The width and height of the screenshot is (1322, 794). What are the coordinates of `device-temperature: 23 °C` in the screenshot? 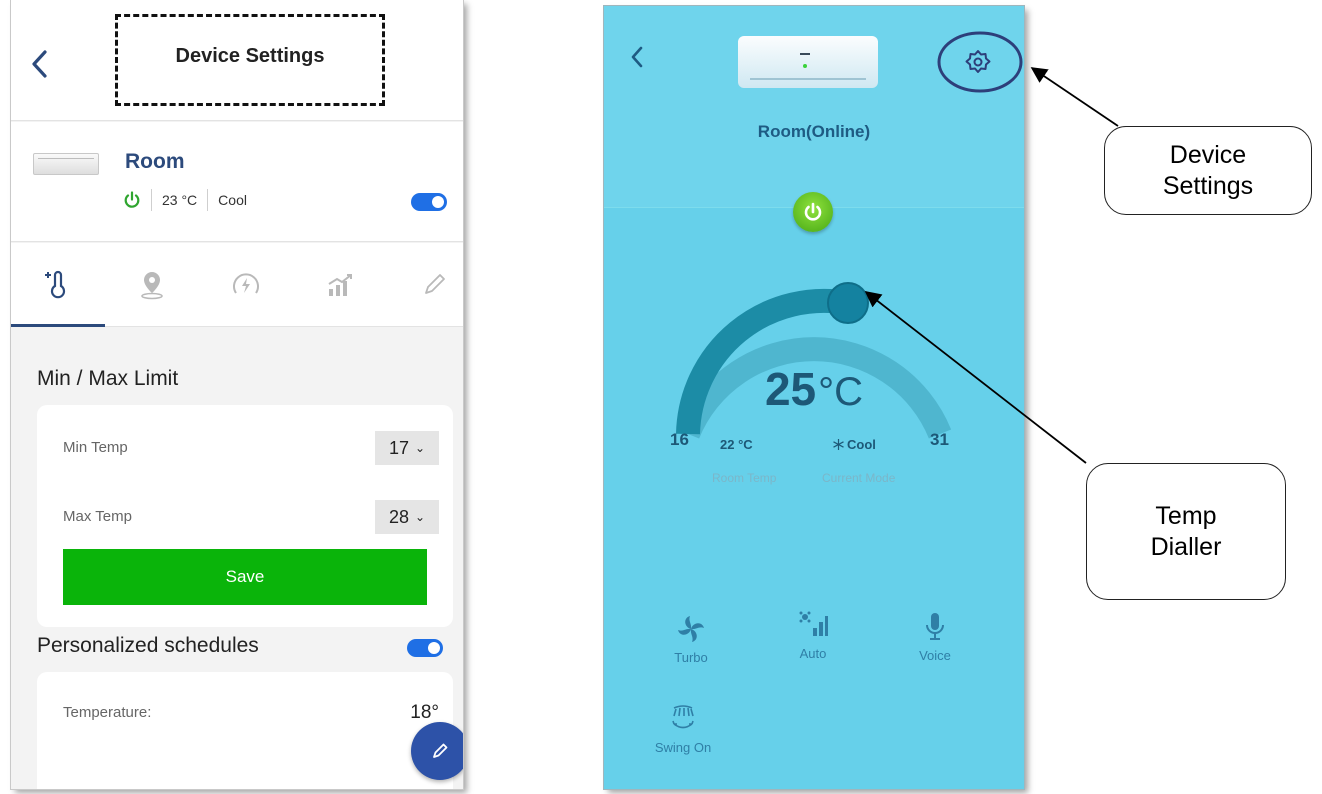 It's located at (180, 200).